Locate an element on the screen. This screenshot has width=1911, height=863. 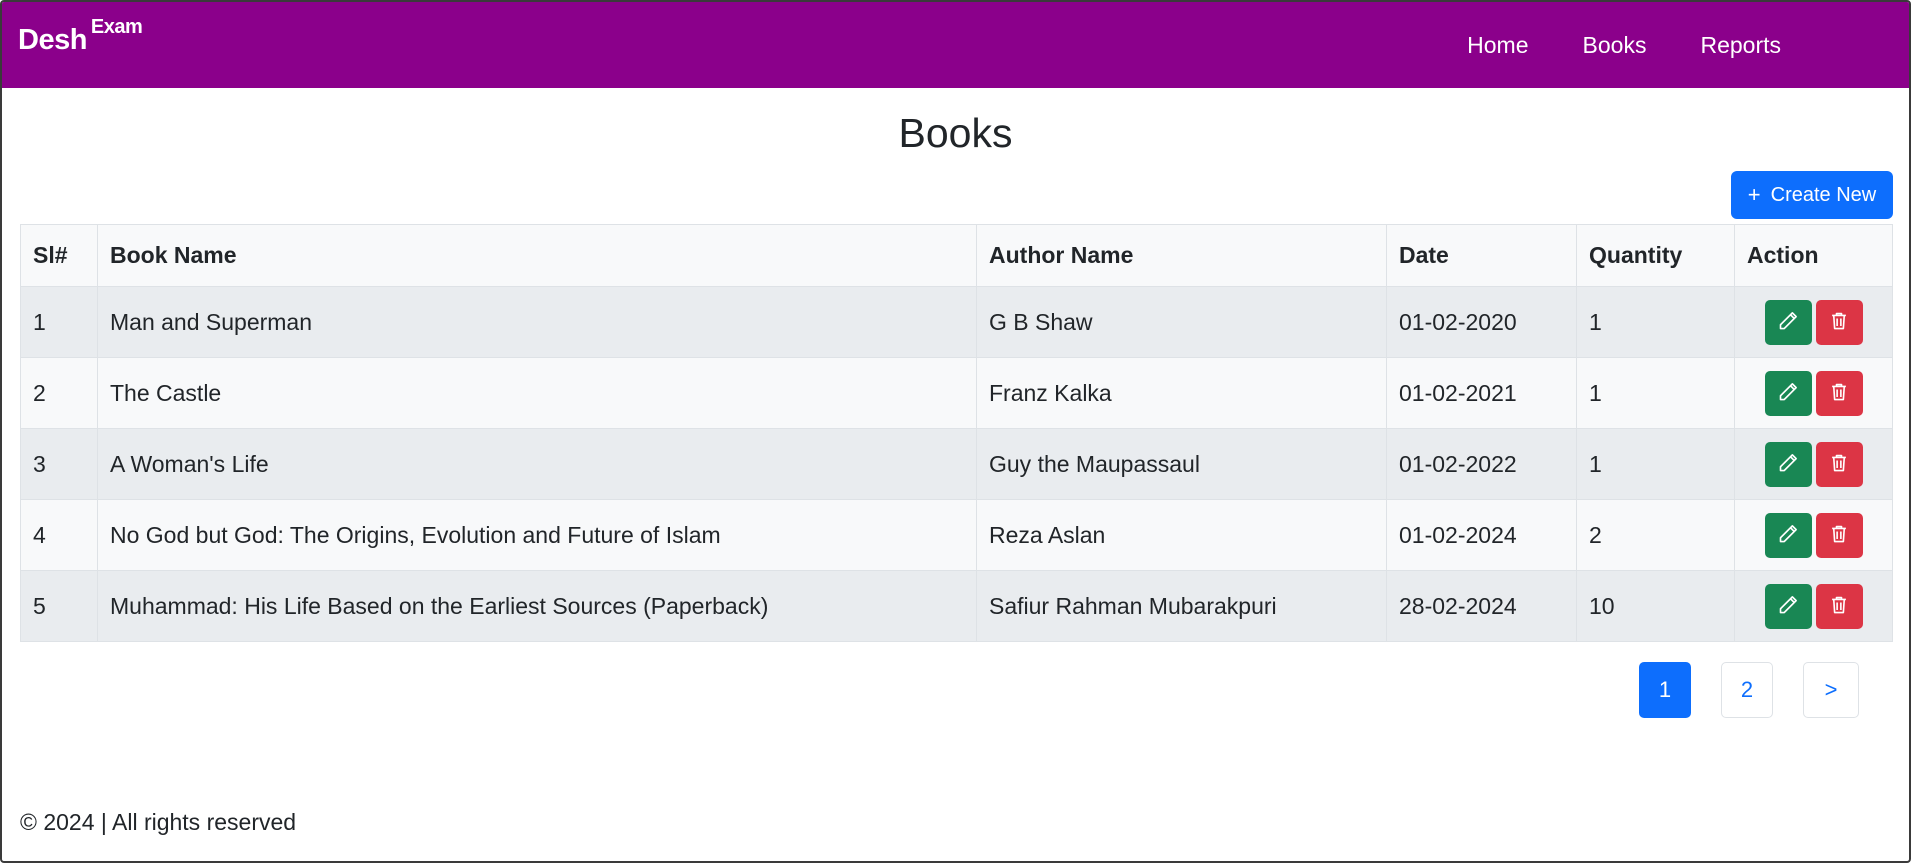
nav-link-reports: Reports is located at coordinates (1740, 45).